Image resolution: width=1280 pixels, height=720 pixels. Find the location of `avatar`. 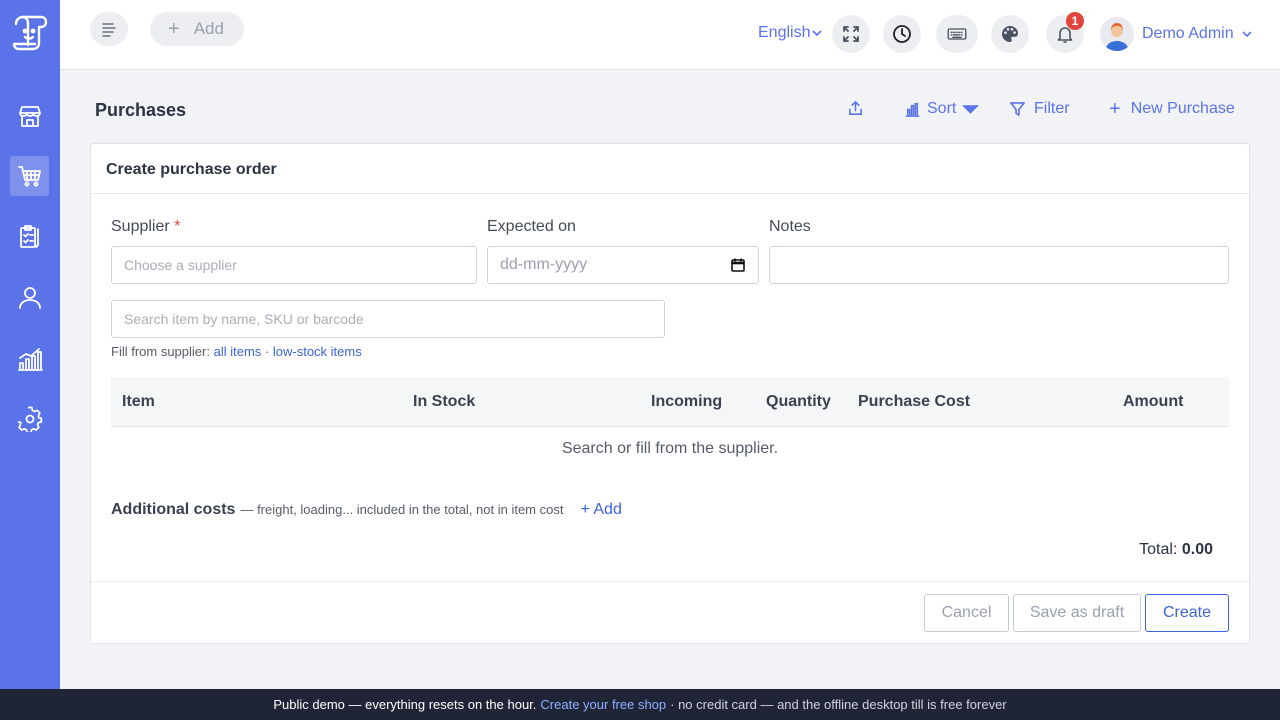

avatar is located at coordinates (1117, 34).